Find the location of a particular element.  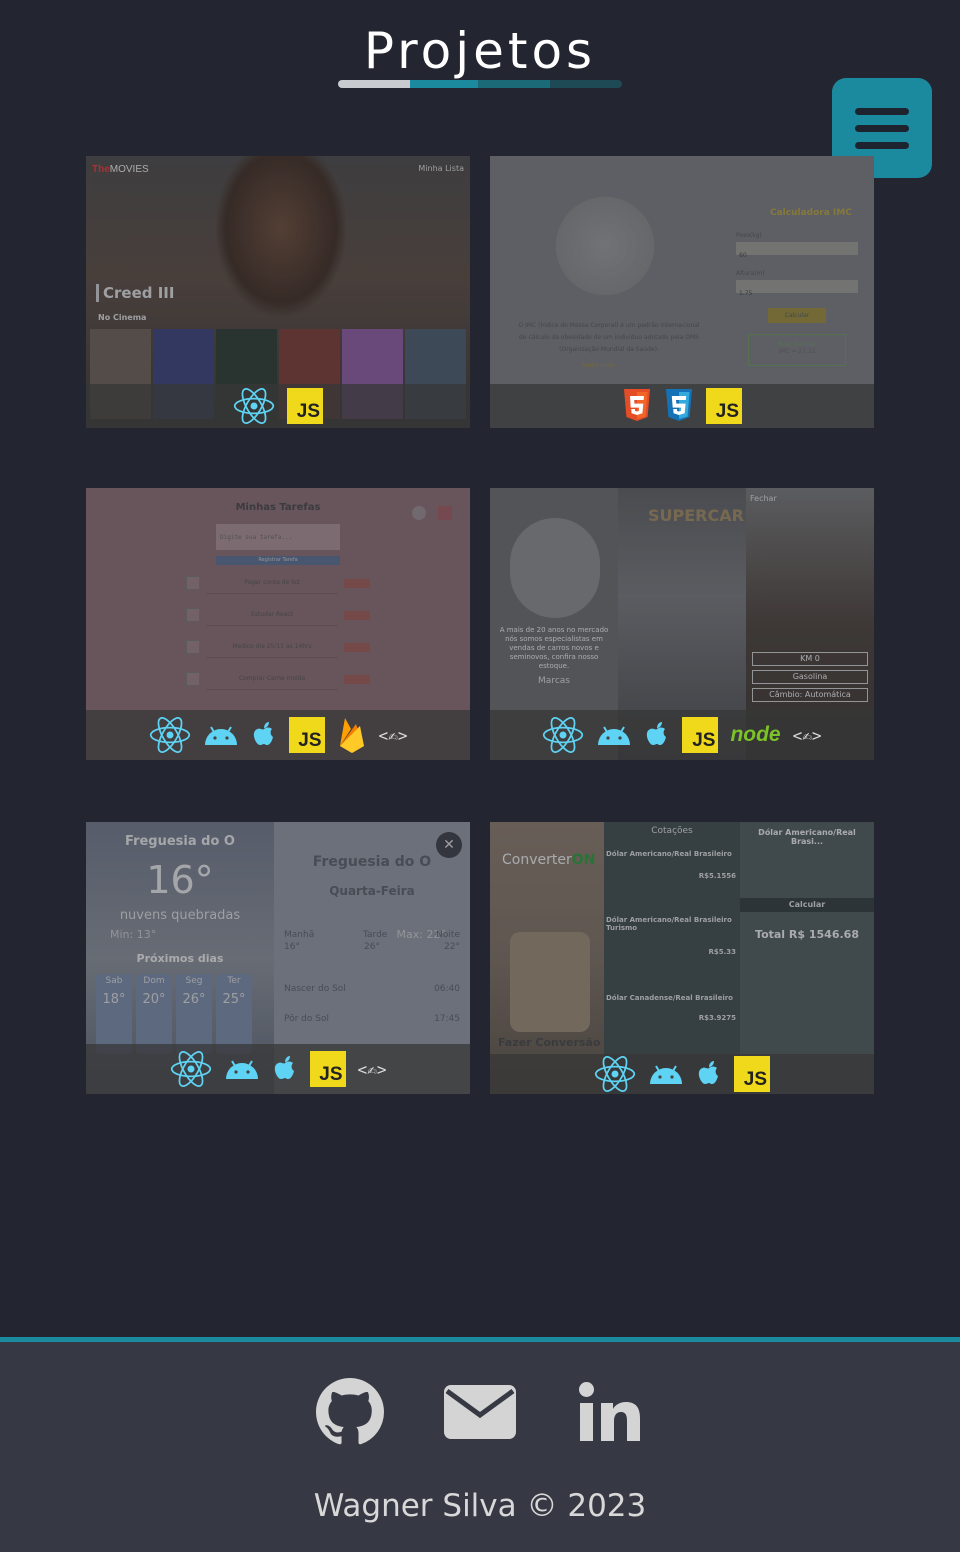

html5-icon is located at coordinates (637, 406).